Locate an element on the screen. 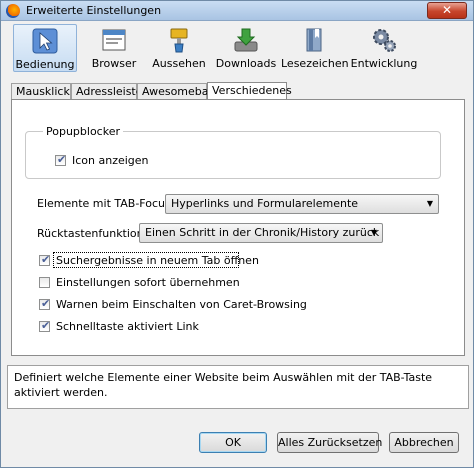  toolbar-label: Browser is located at coordinates (114, 63).